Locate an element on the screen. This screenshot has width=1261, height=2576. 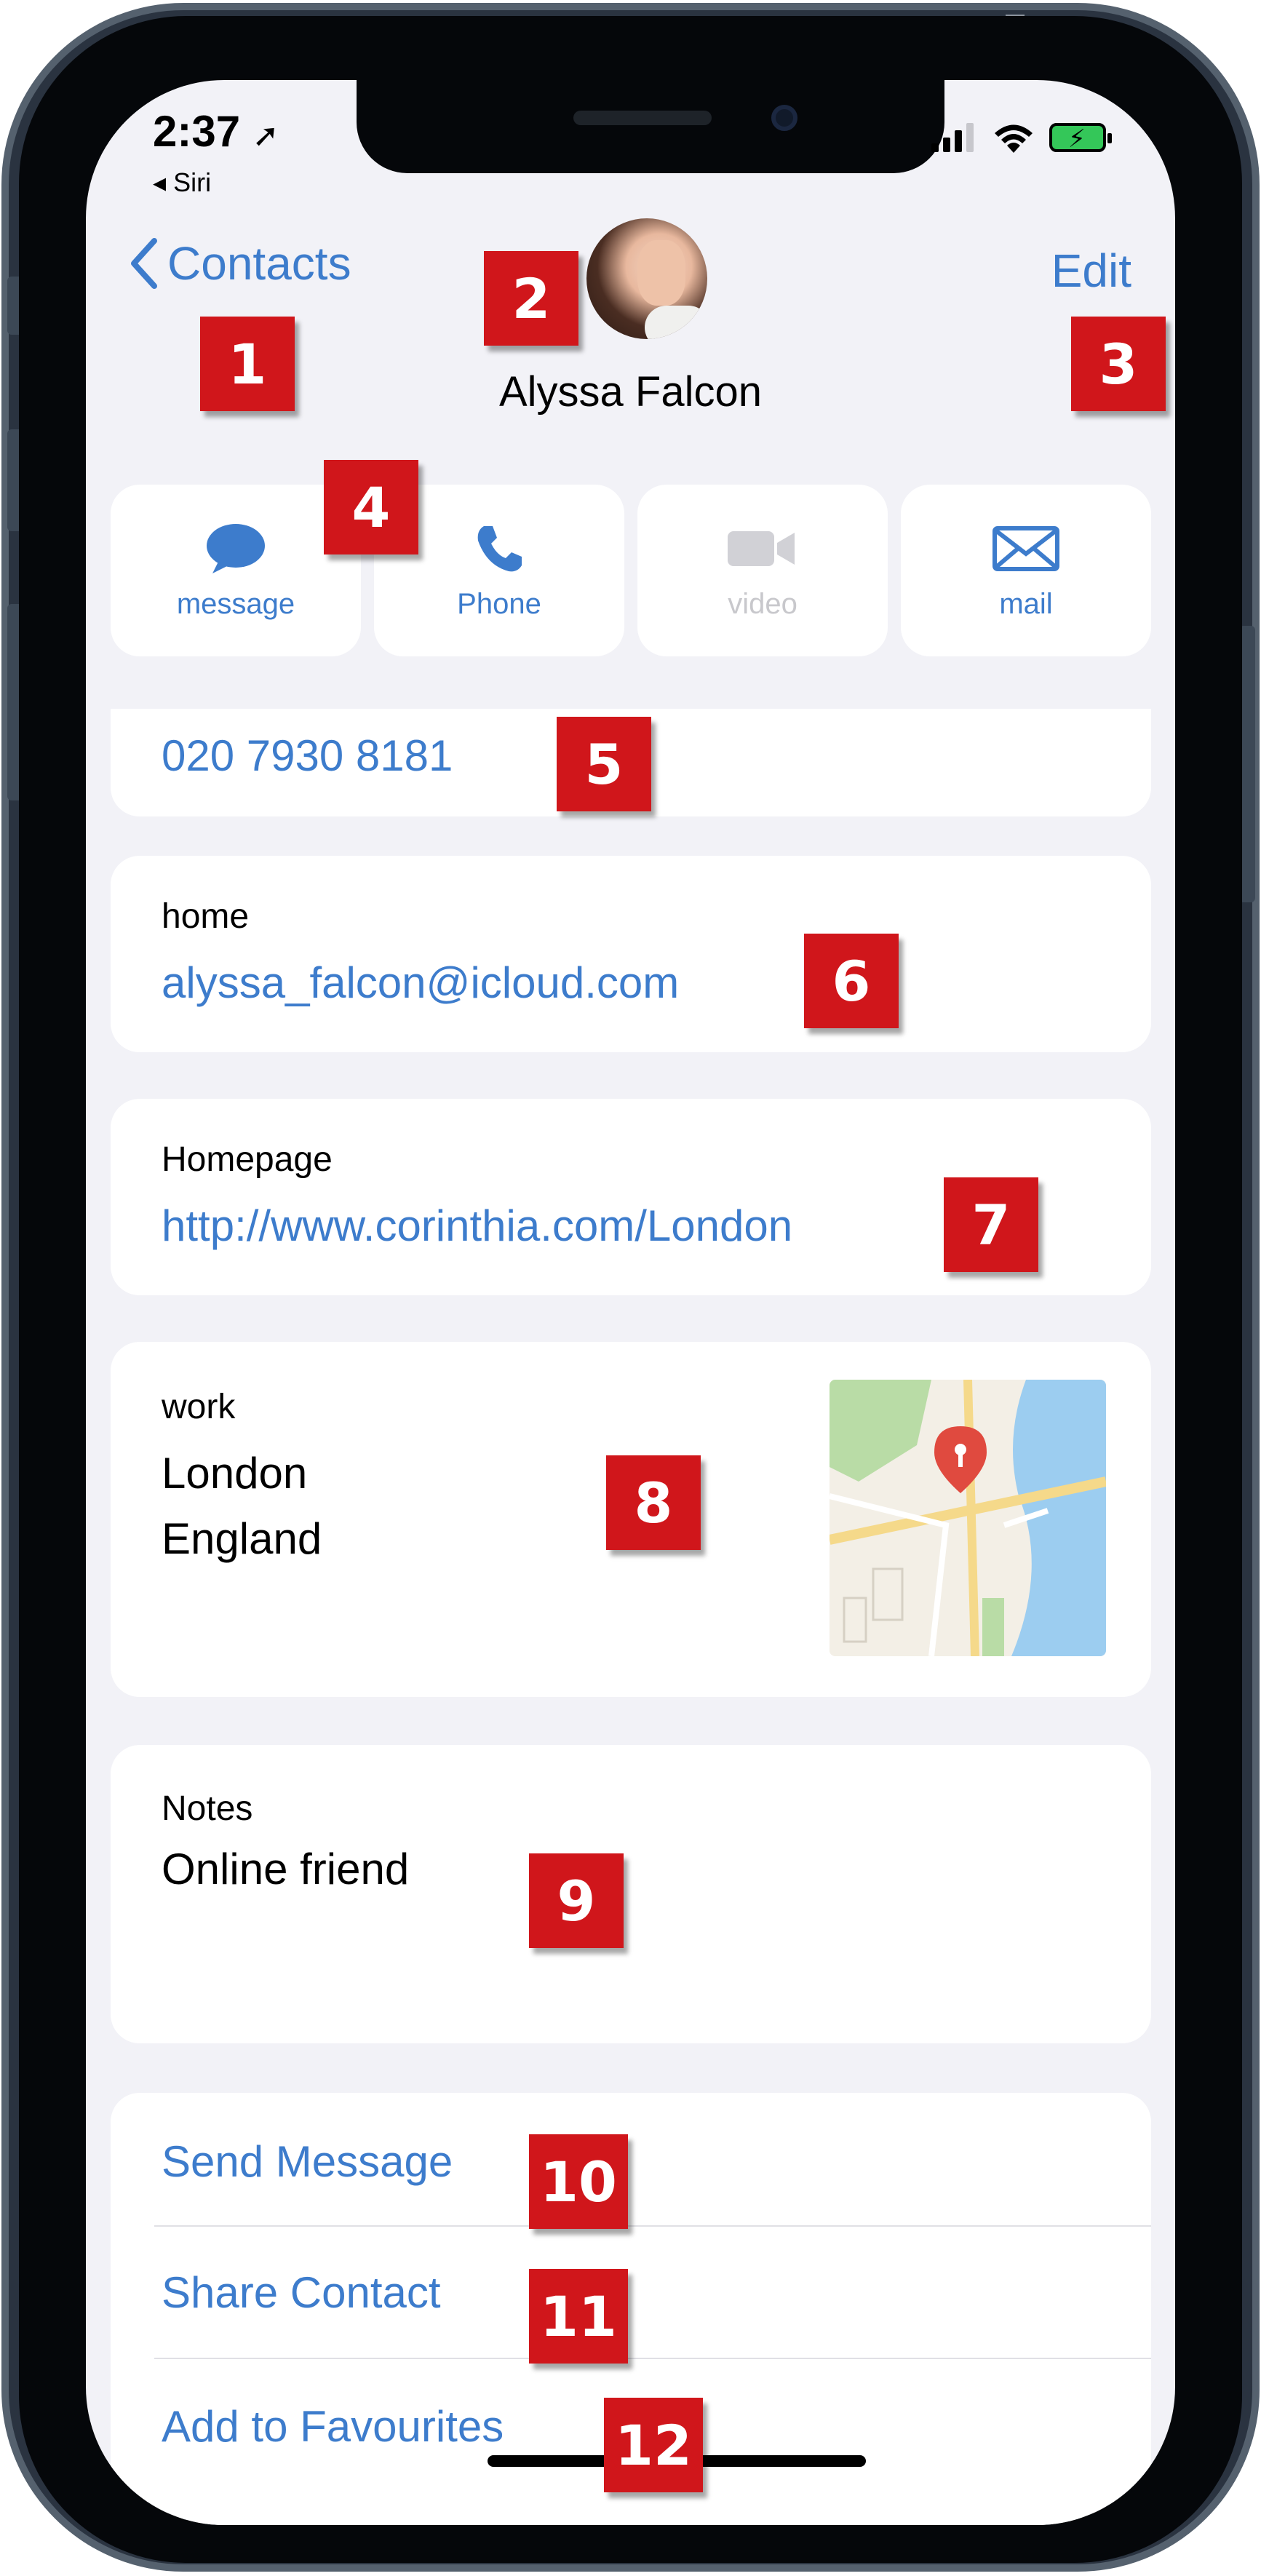
video-action-button: video is located at coordinates (762, 570).